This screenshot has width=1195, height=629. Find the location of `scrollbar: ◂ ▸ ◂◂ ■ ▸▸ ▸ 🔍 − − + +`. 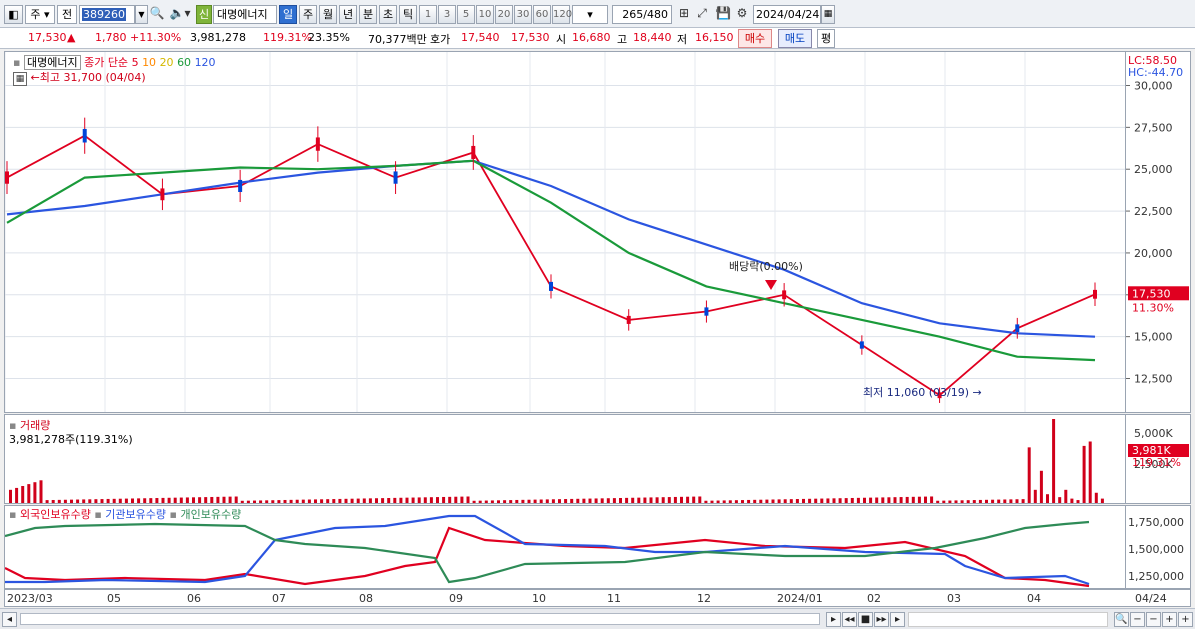

scrollbar: ◂ ▸ ◂◂ ■ ▸▸ ▸ 🔍 − − + + is located at coordinates (597, 618).